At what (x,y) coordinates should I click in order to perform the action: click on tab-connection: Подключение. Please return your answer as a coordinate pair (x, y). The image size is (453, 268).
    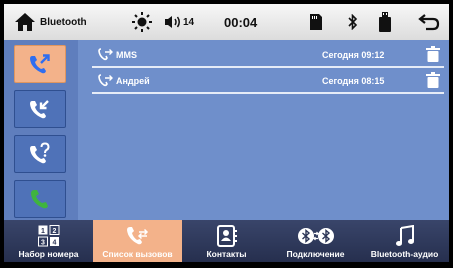
    Looking at the image, I should click on (315, 241).